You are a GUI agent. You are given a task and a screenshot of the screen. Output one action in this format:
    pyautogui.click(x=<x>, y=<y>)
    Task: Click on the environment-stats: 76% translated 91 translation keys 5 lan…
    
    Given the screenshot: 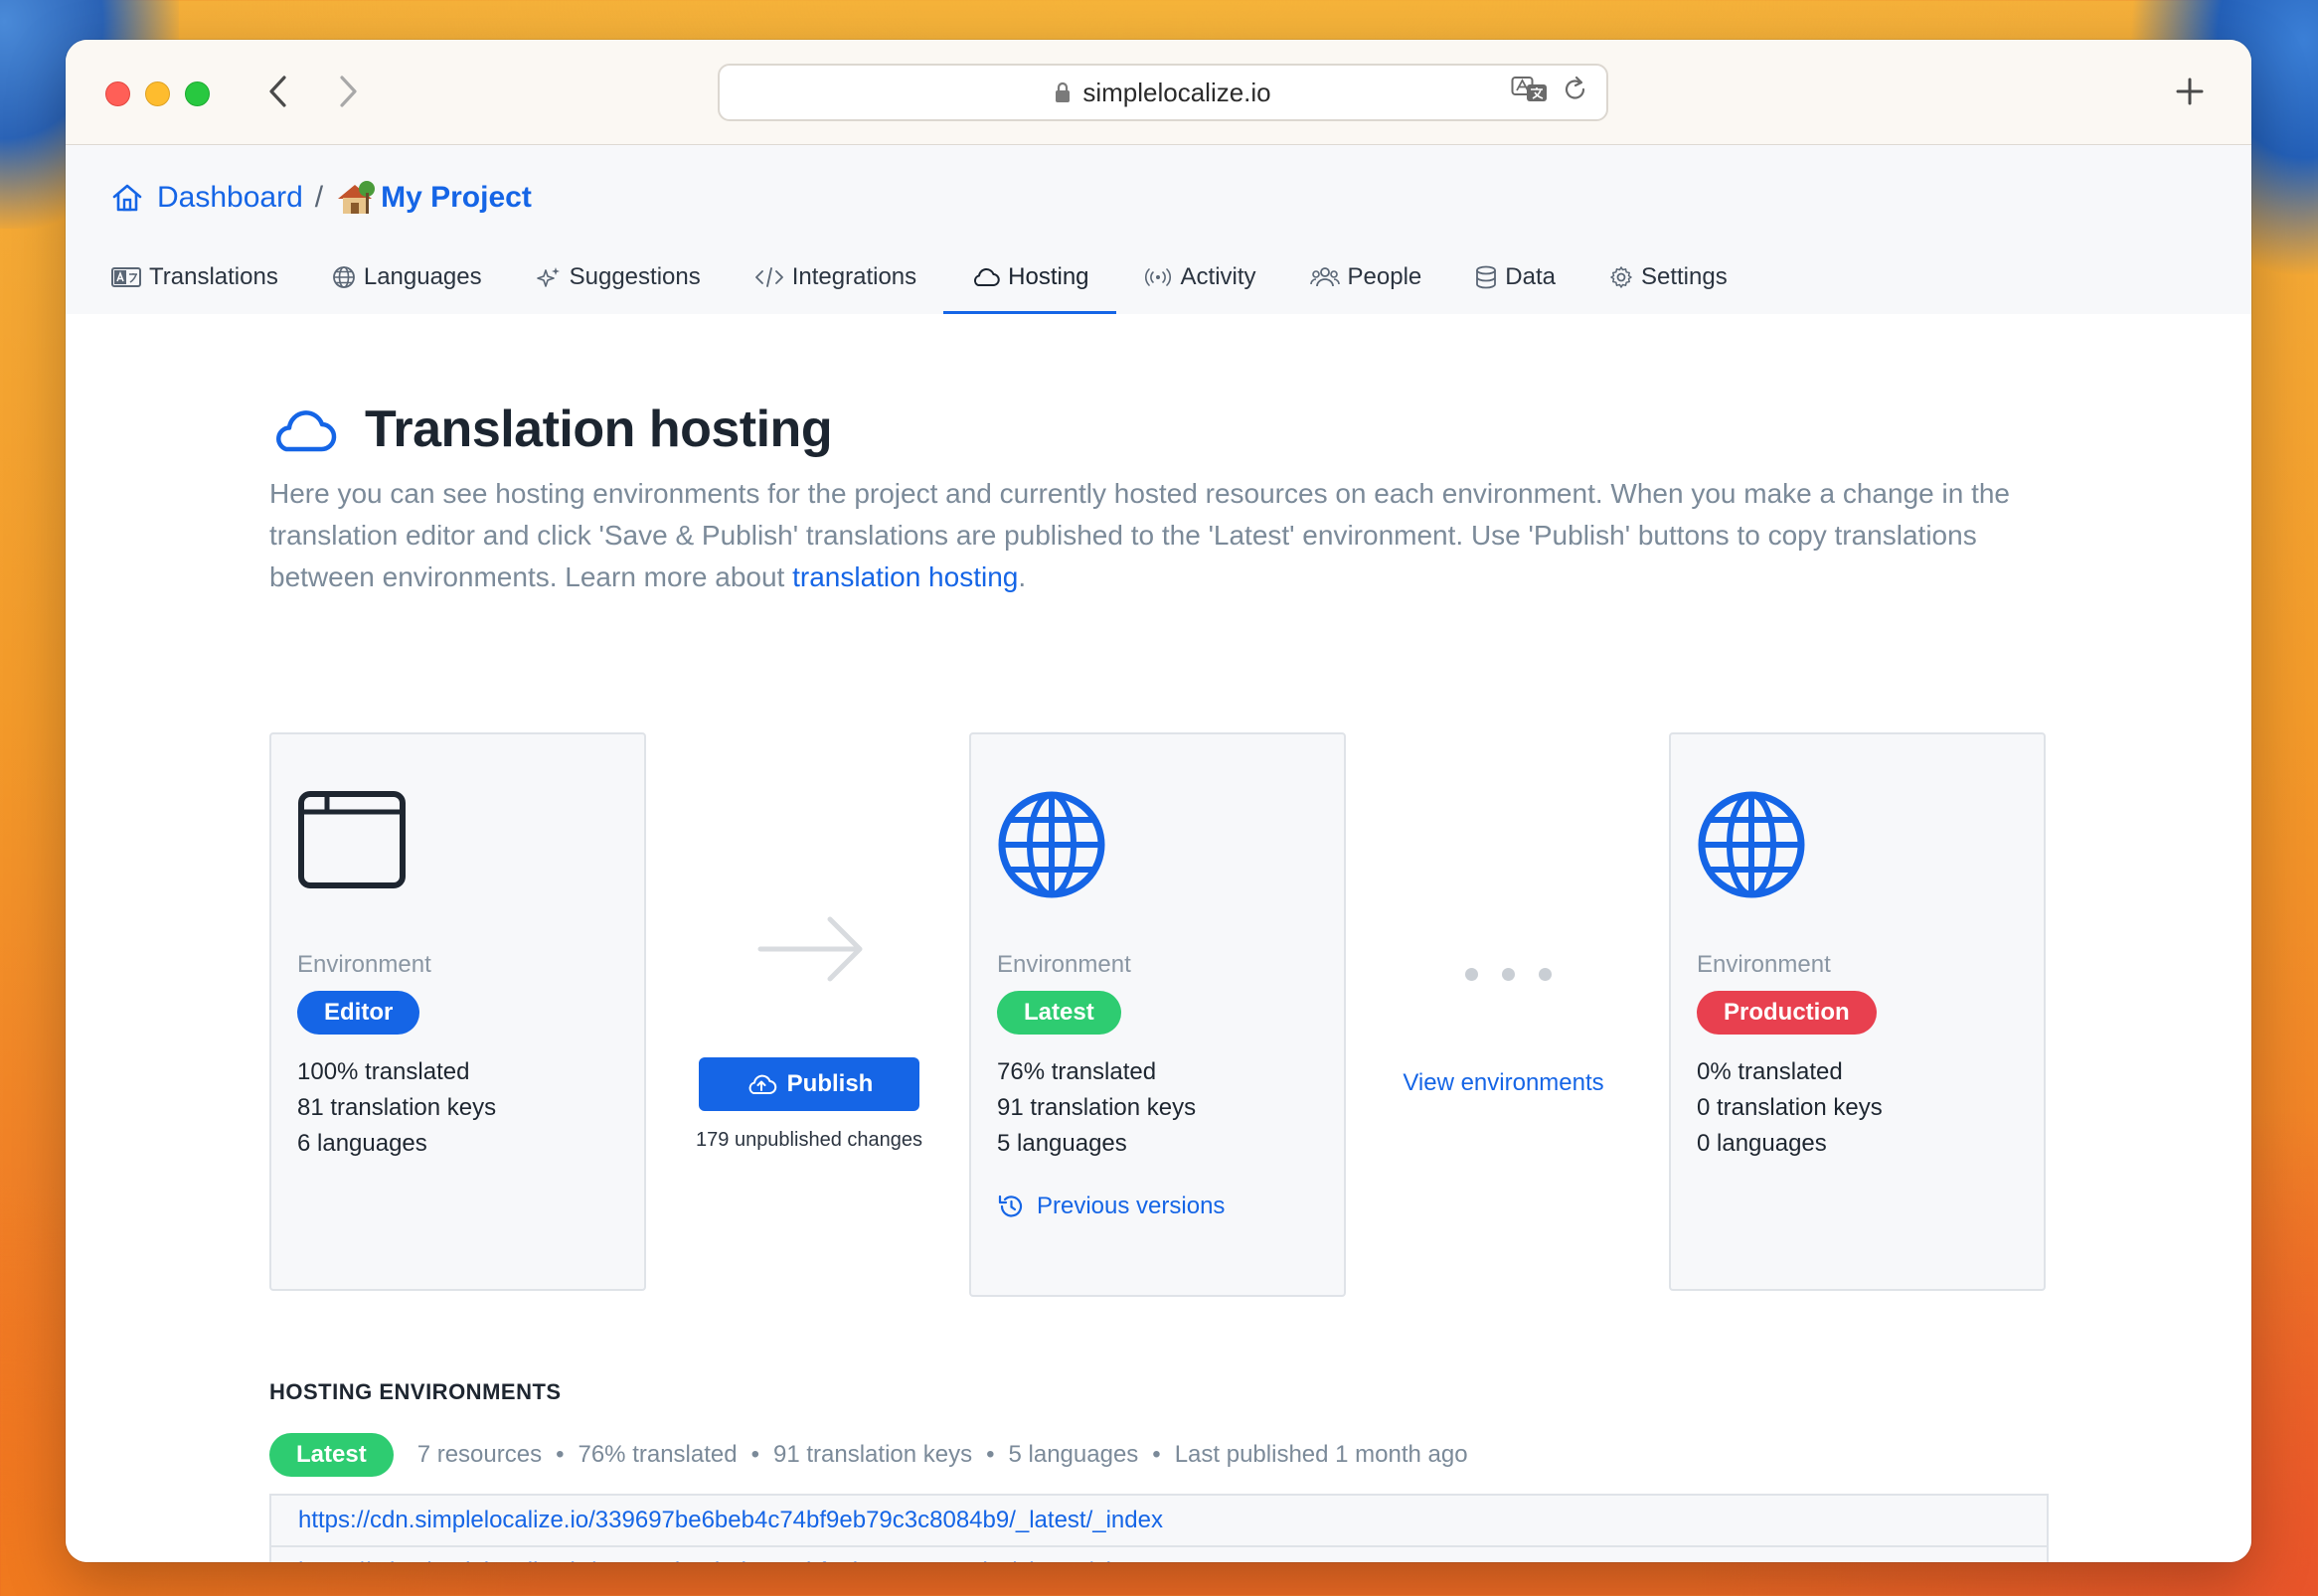 What is the action you would take?
    pyautogui.click(x=1096, y=1108)
    